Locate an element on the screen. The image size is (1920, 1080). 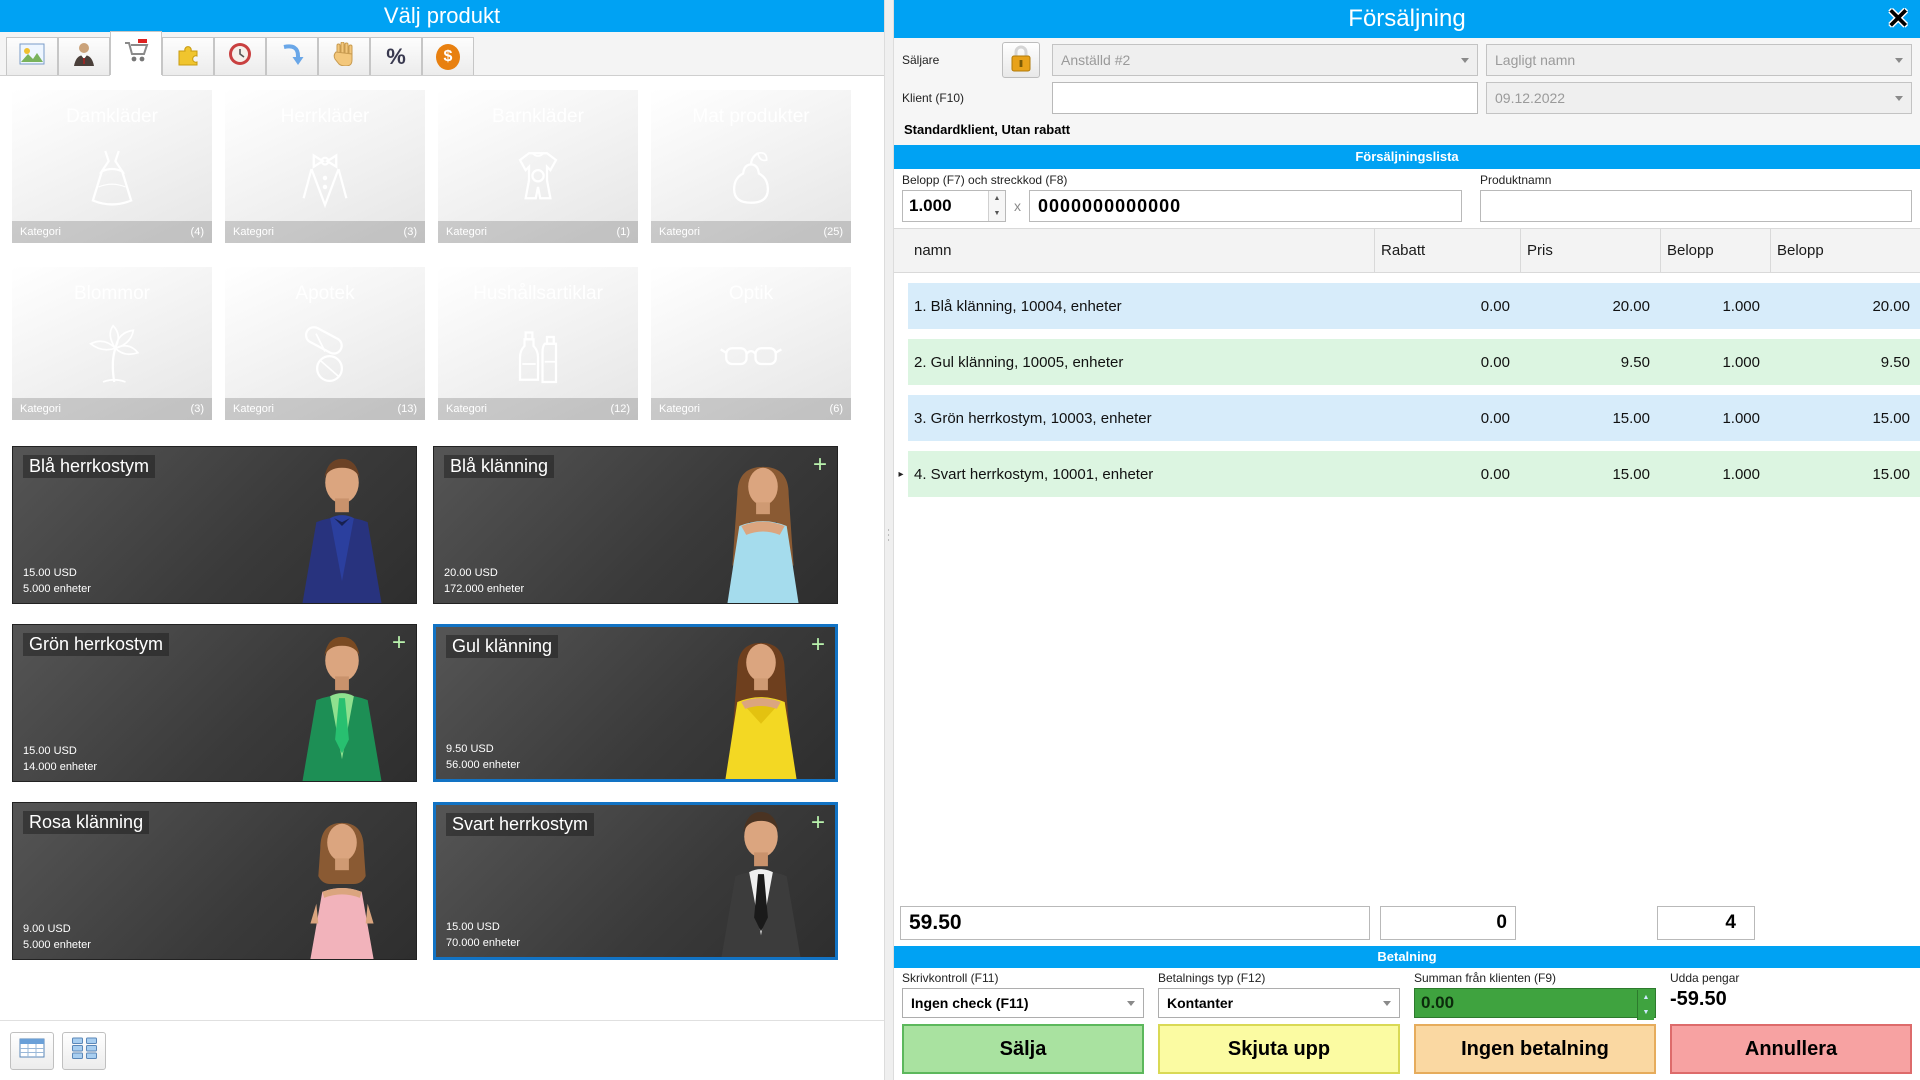
tab-returns is located at coordinates (292, 56).